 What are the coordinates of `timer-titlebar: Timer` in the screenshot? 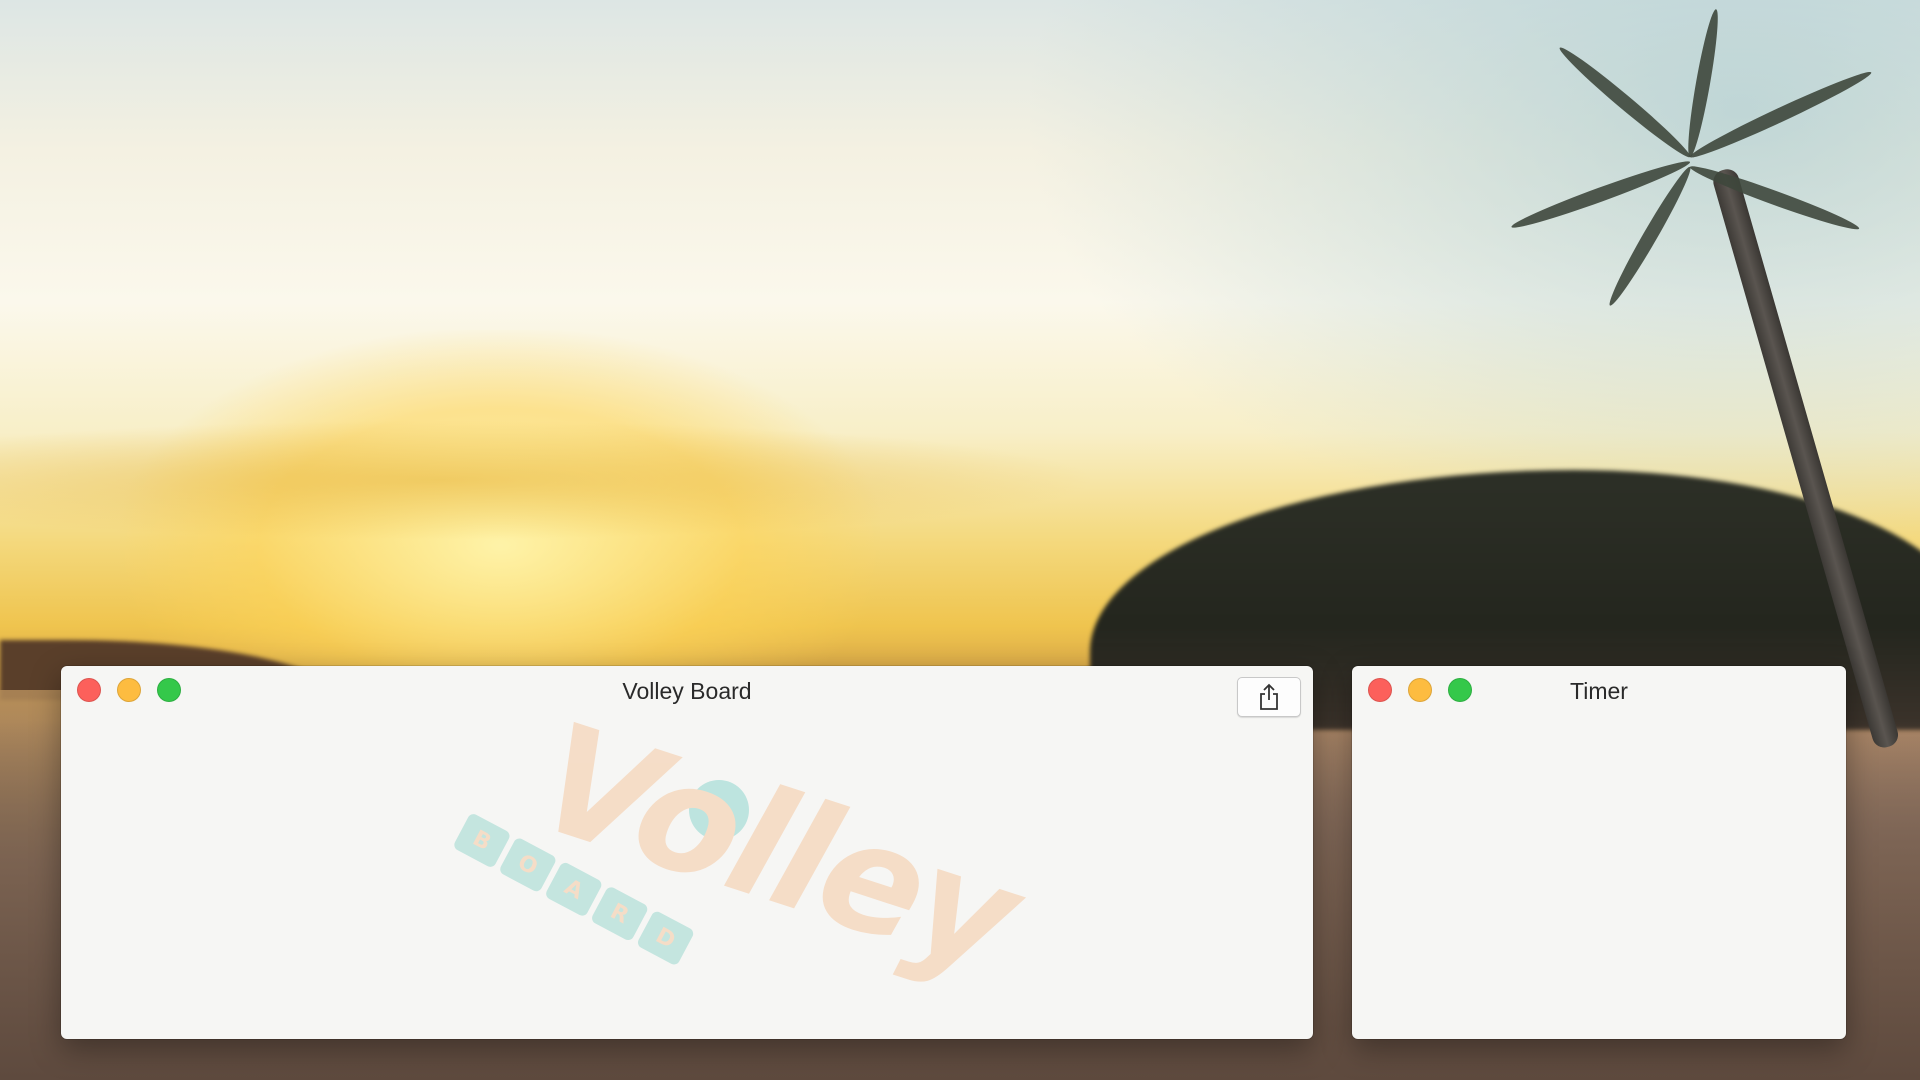 It's located at (1599, 690).